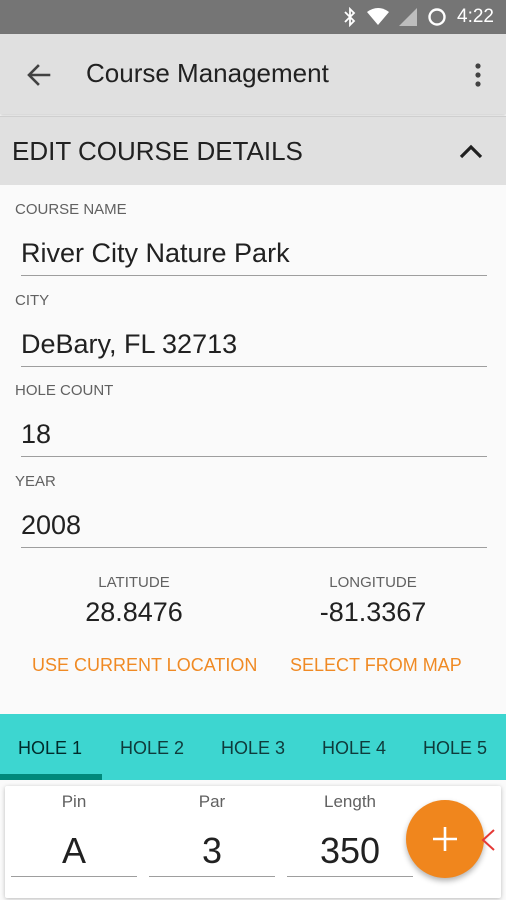 Image resolution: width=506 pixels, height=900 pixels. I want to click on status-icons: 4:22, so click(418, 17).